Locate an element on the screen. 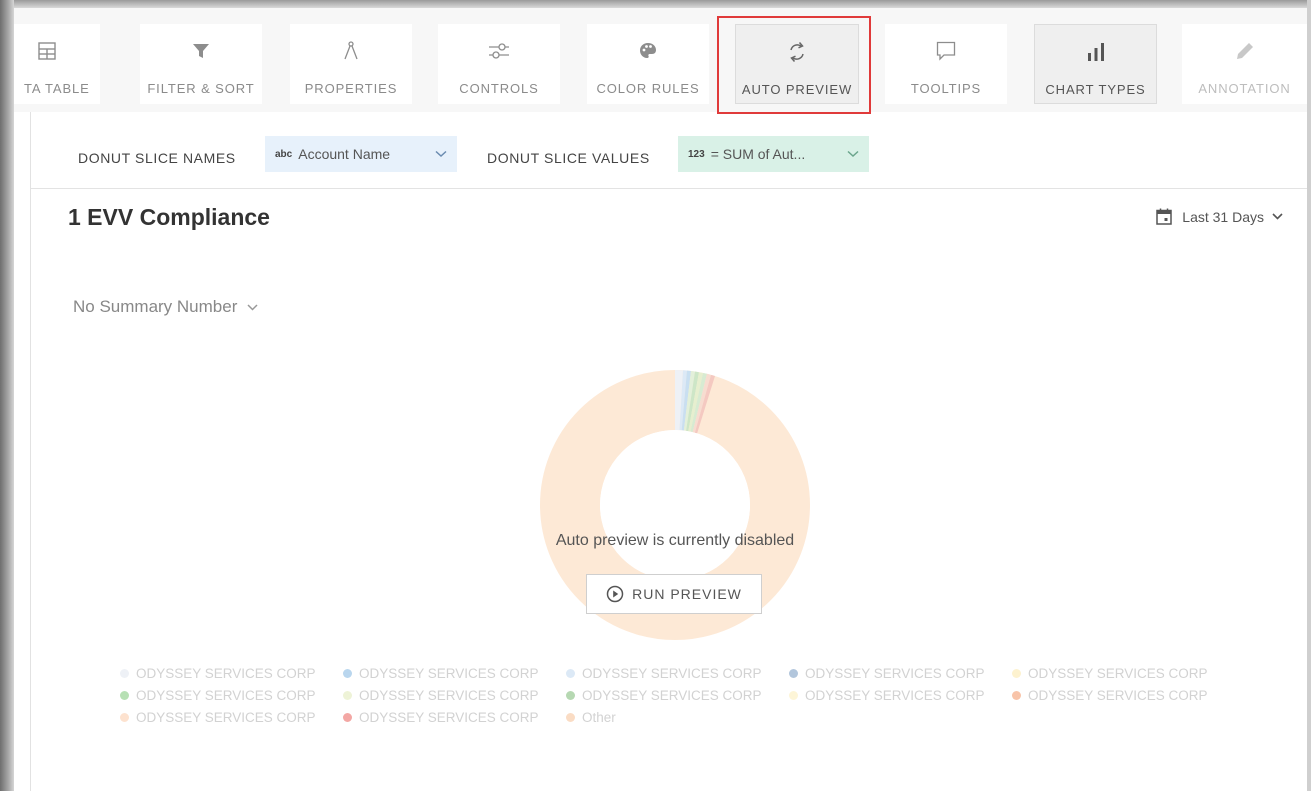 The height and width of the screenshot is (791, 1311). auto-preview-disabled-message: Auto preview is currently disabled is located at coordinates (675, 540).